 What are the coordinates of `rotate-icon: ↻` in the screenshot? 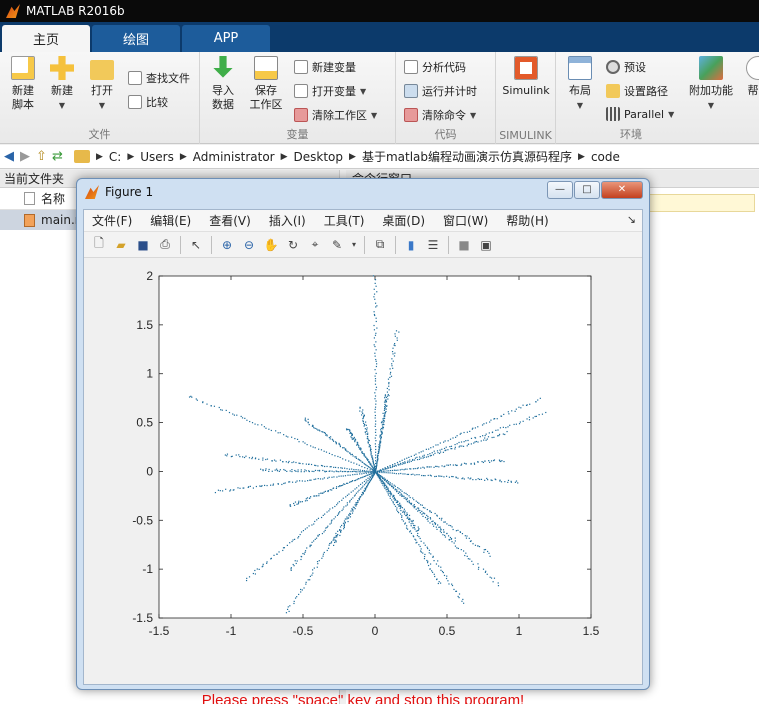 It's located at (293, 245).